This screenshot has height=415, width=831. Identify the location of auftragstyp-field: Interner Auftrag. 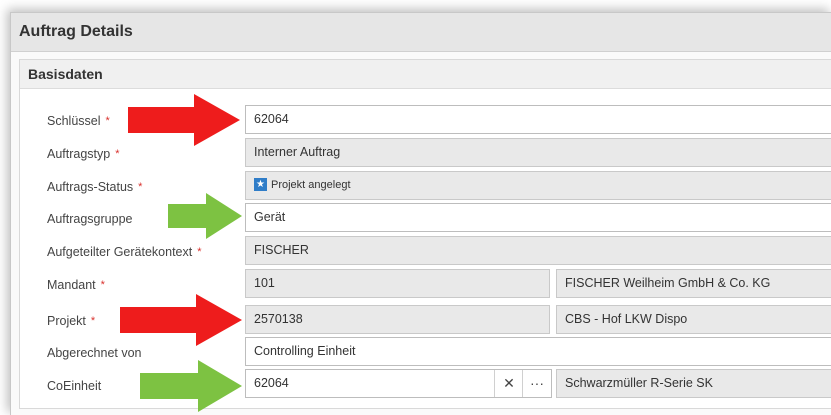
(538, 152).